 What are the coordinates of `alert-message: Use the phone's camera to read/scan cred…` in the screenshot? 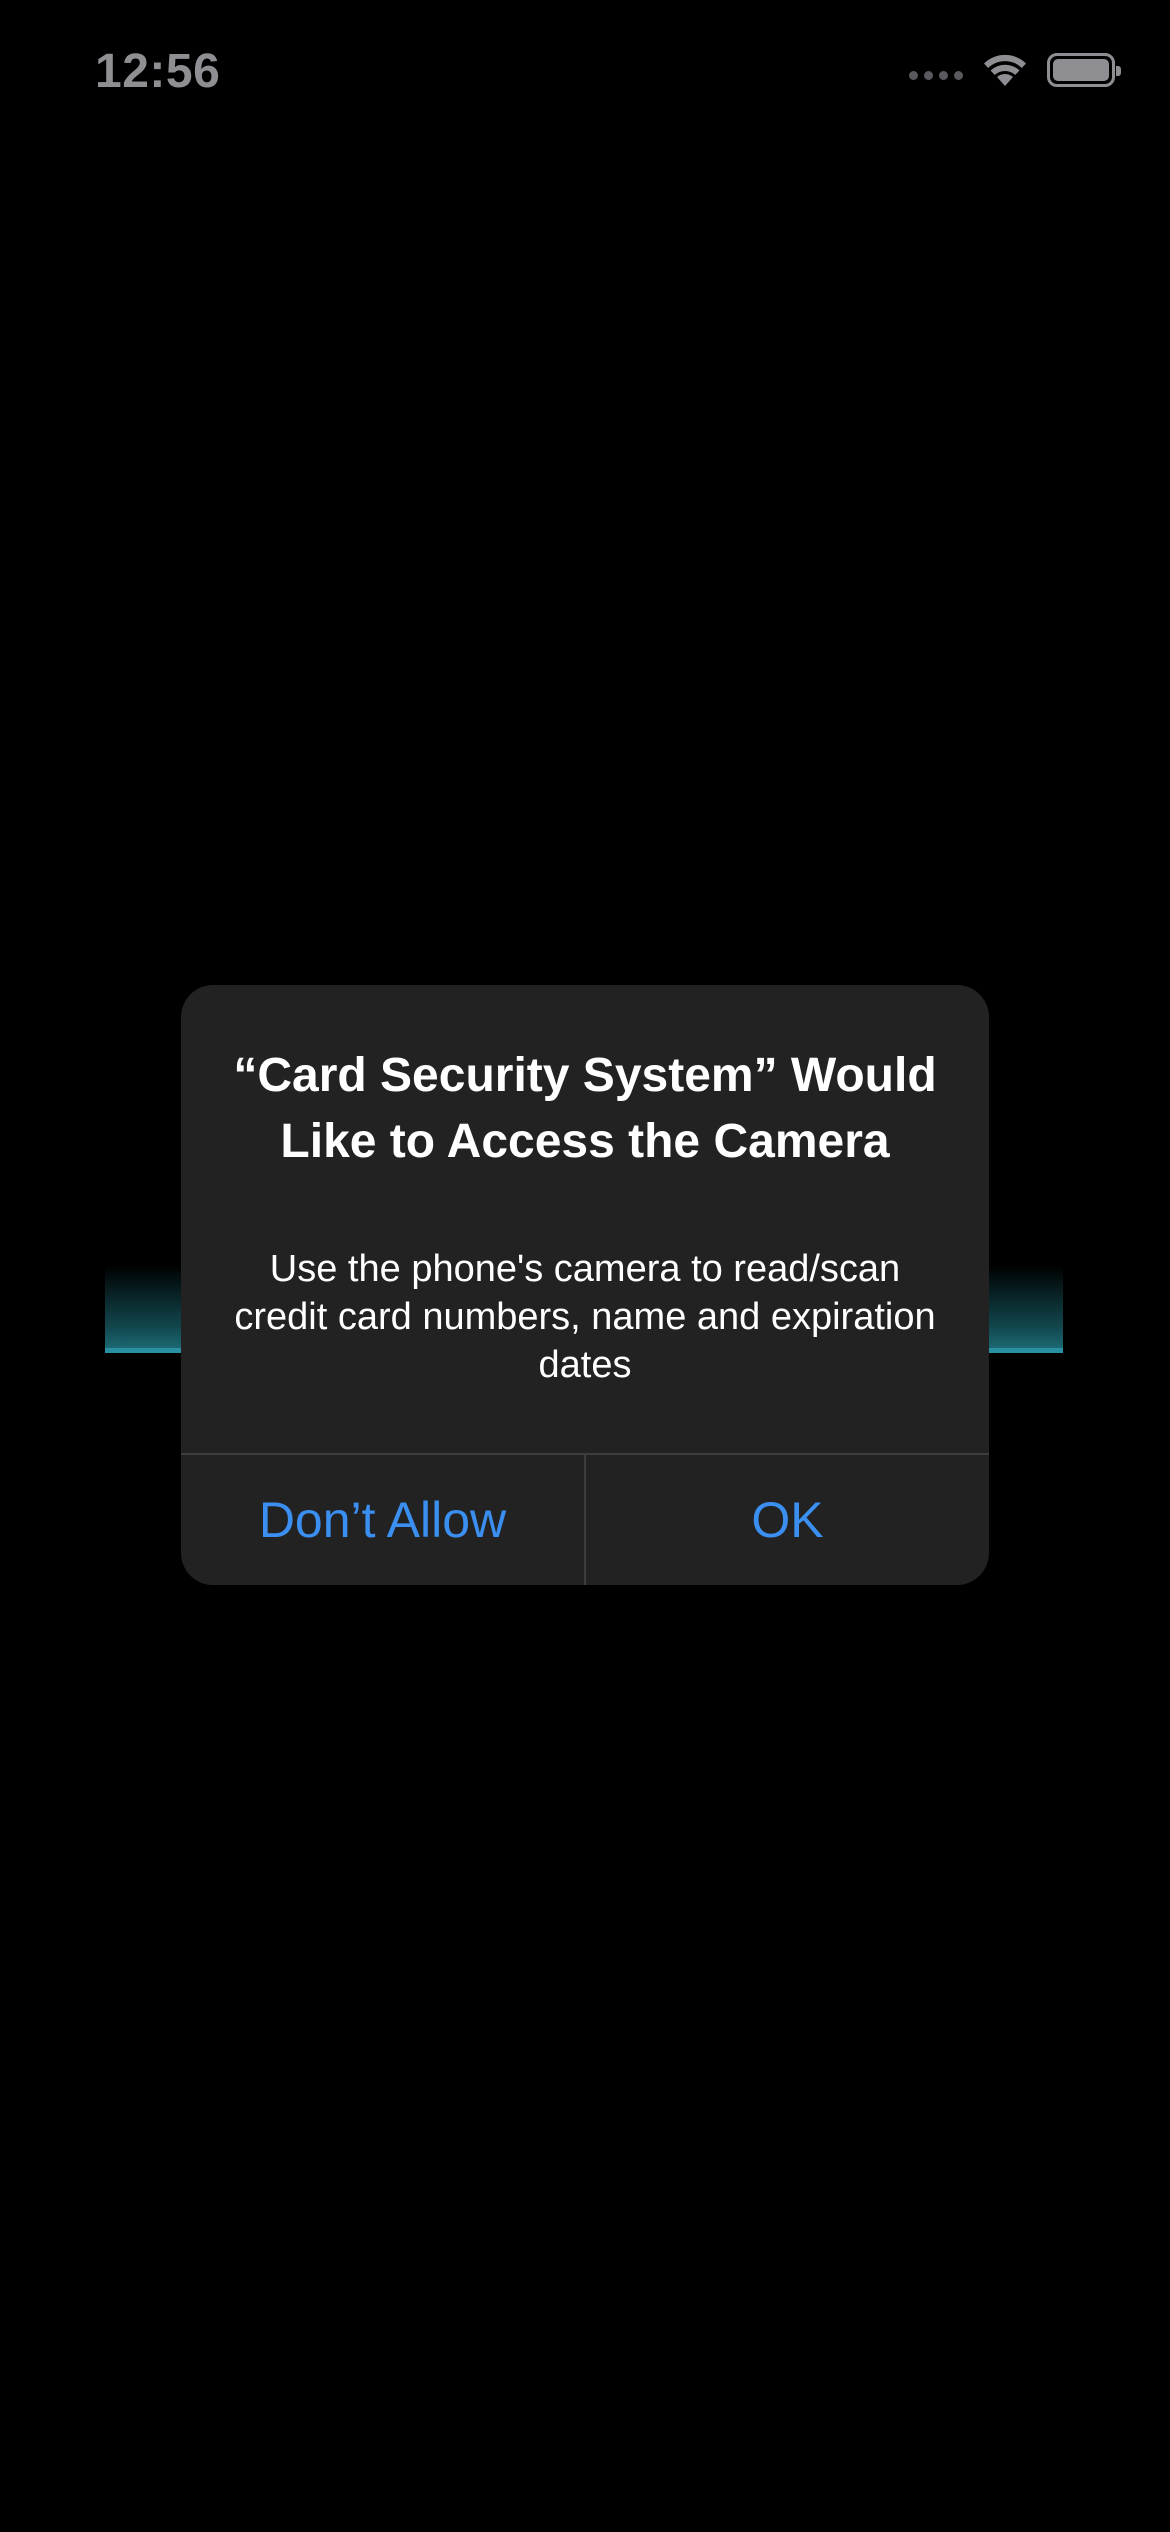 It's located at (585, 1317).